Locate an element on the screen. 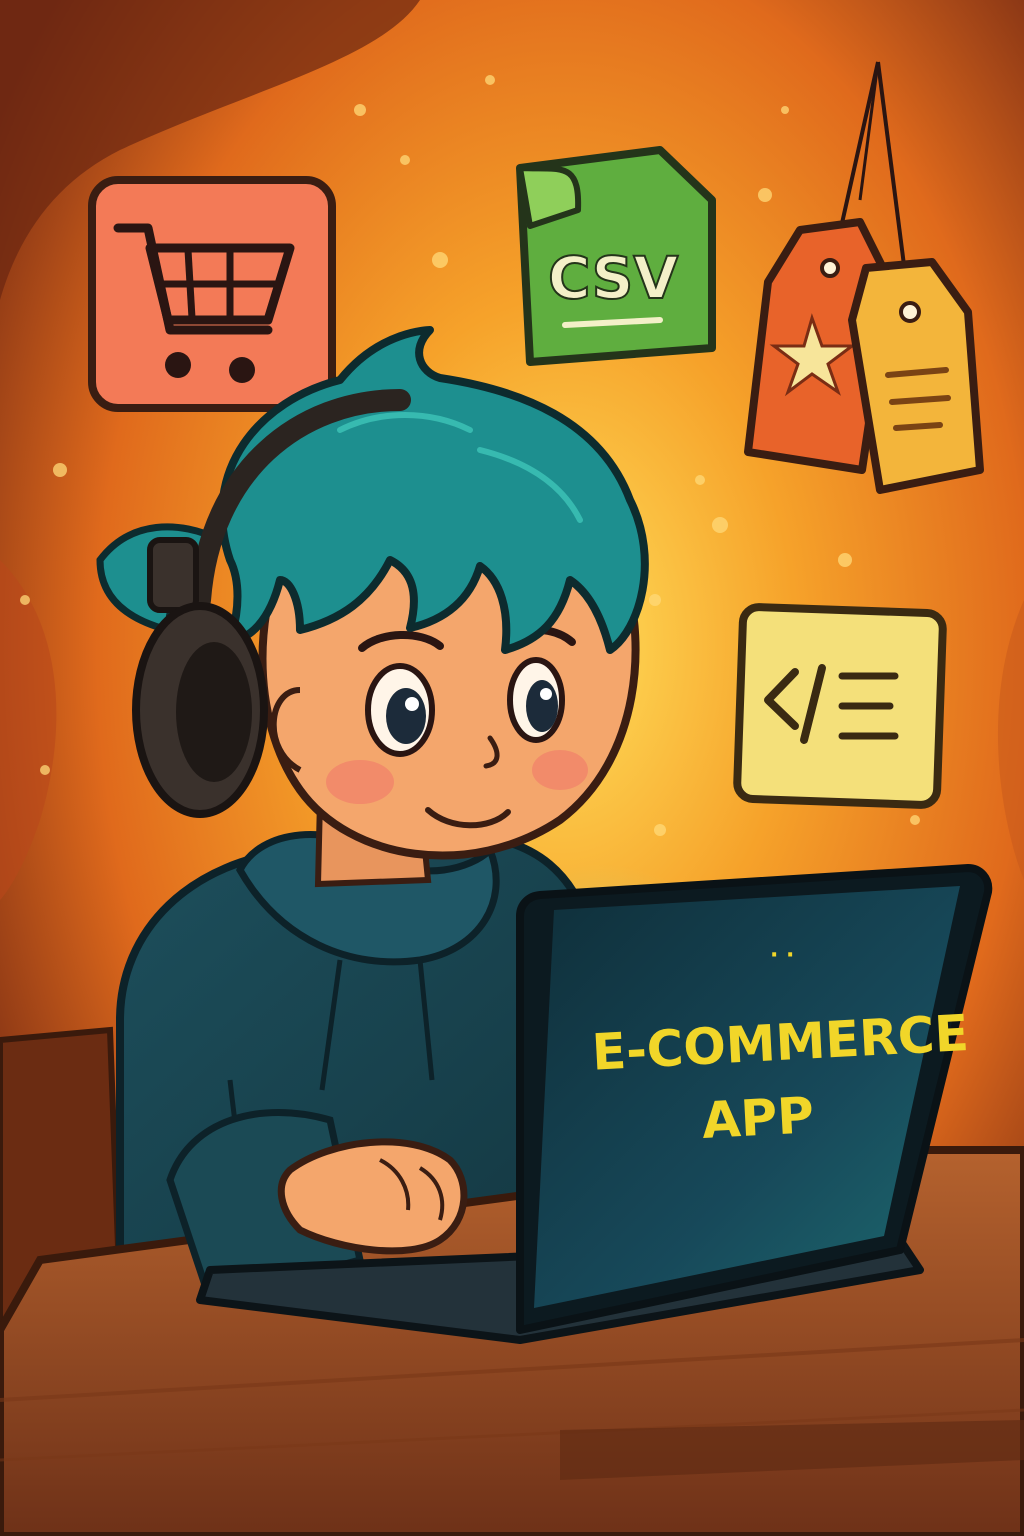  laptop-title-line2: APP is located at coordinates (757, 1118).